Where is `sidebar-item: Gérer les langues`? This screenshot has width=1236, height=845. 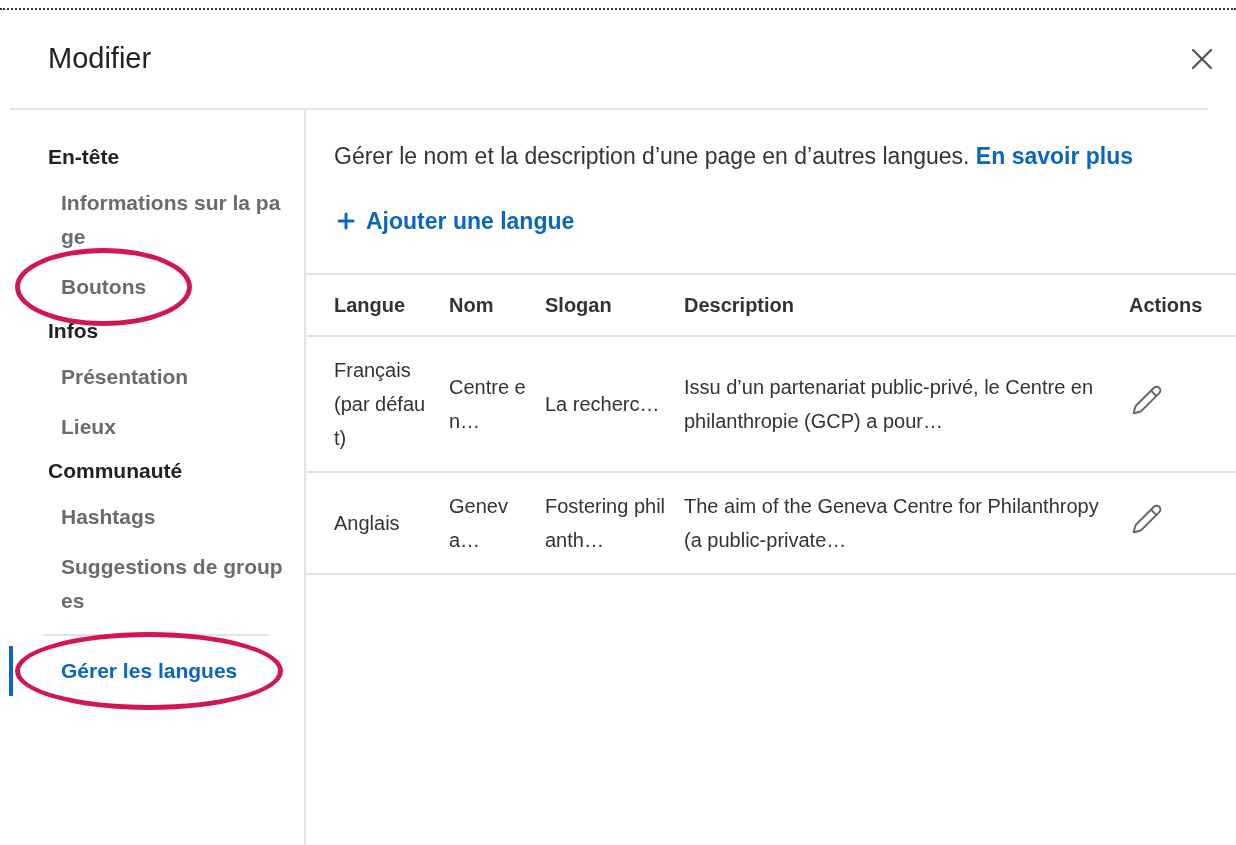
sidebar-item: Gérer les langues is located at coordinates (149, 671).